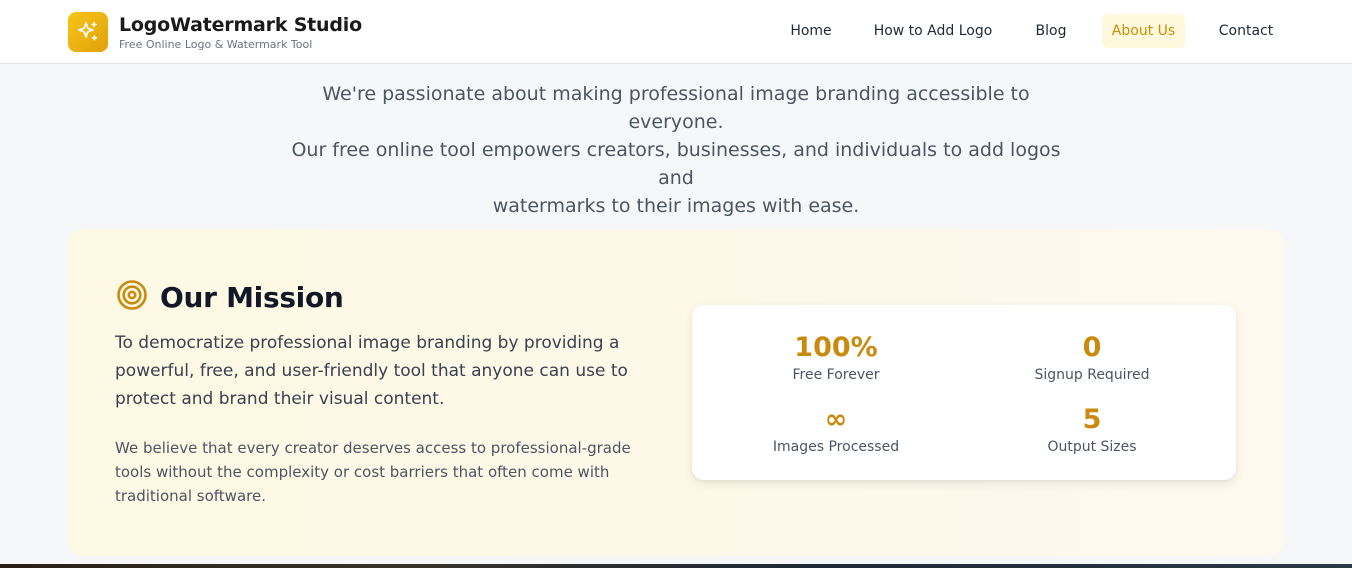 This screenshot has width=1352, height=568. I want to click on nav-home: Home, so click(811, 31).